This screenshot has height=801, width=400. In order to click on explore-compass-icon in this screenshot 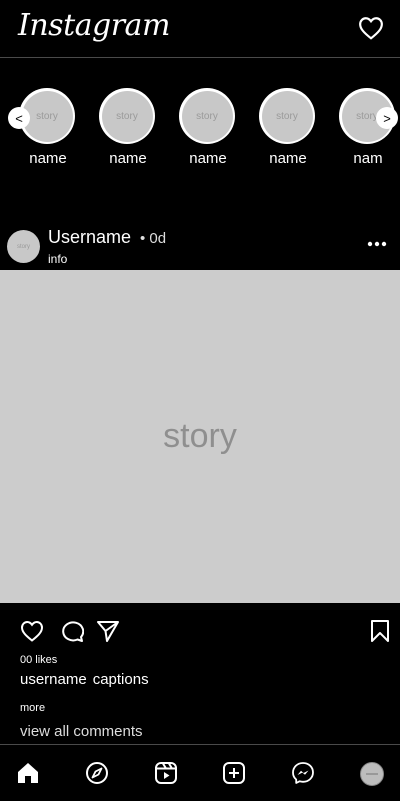, I will do `click(97, 773)`.